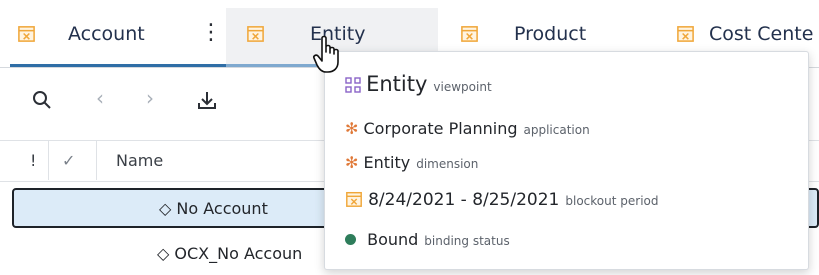  Describe the element at coordinates (150, 98) in the screenshot. I see `chevron-right-icon: ›` at that location.